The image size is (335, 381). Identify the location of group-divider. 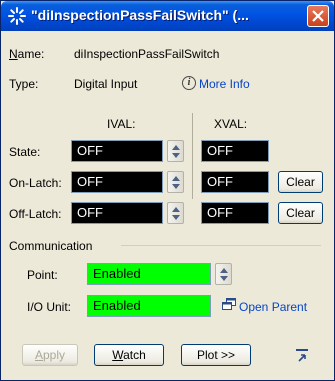
(221, 245).